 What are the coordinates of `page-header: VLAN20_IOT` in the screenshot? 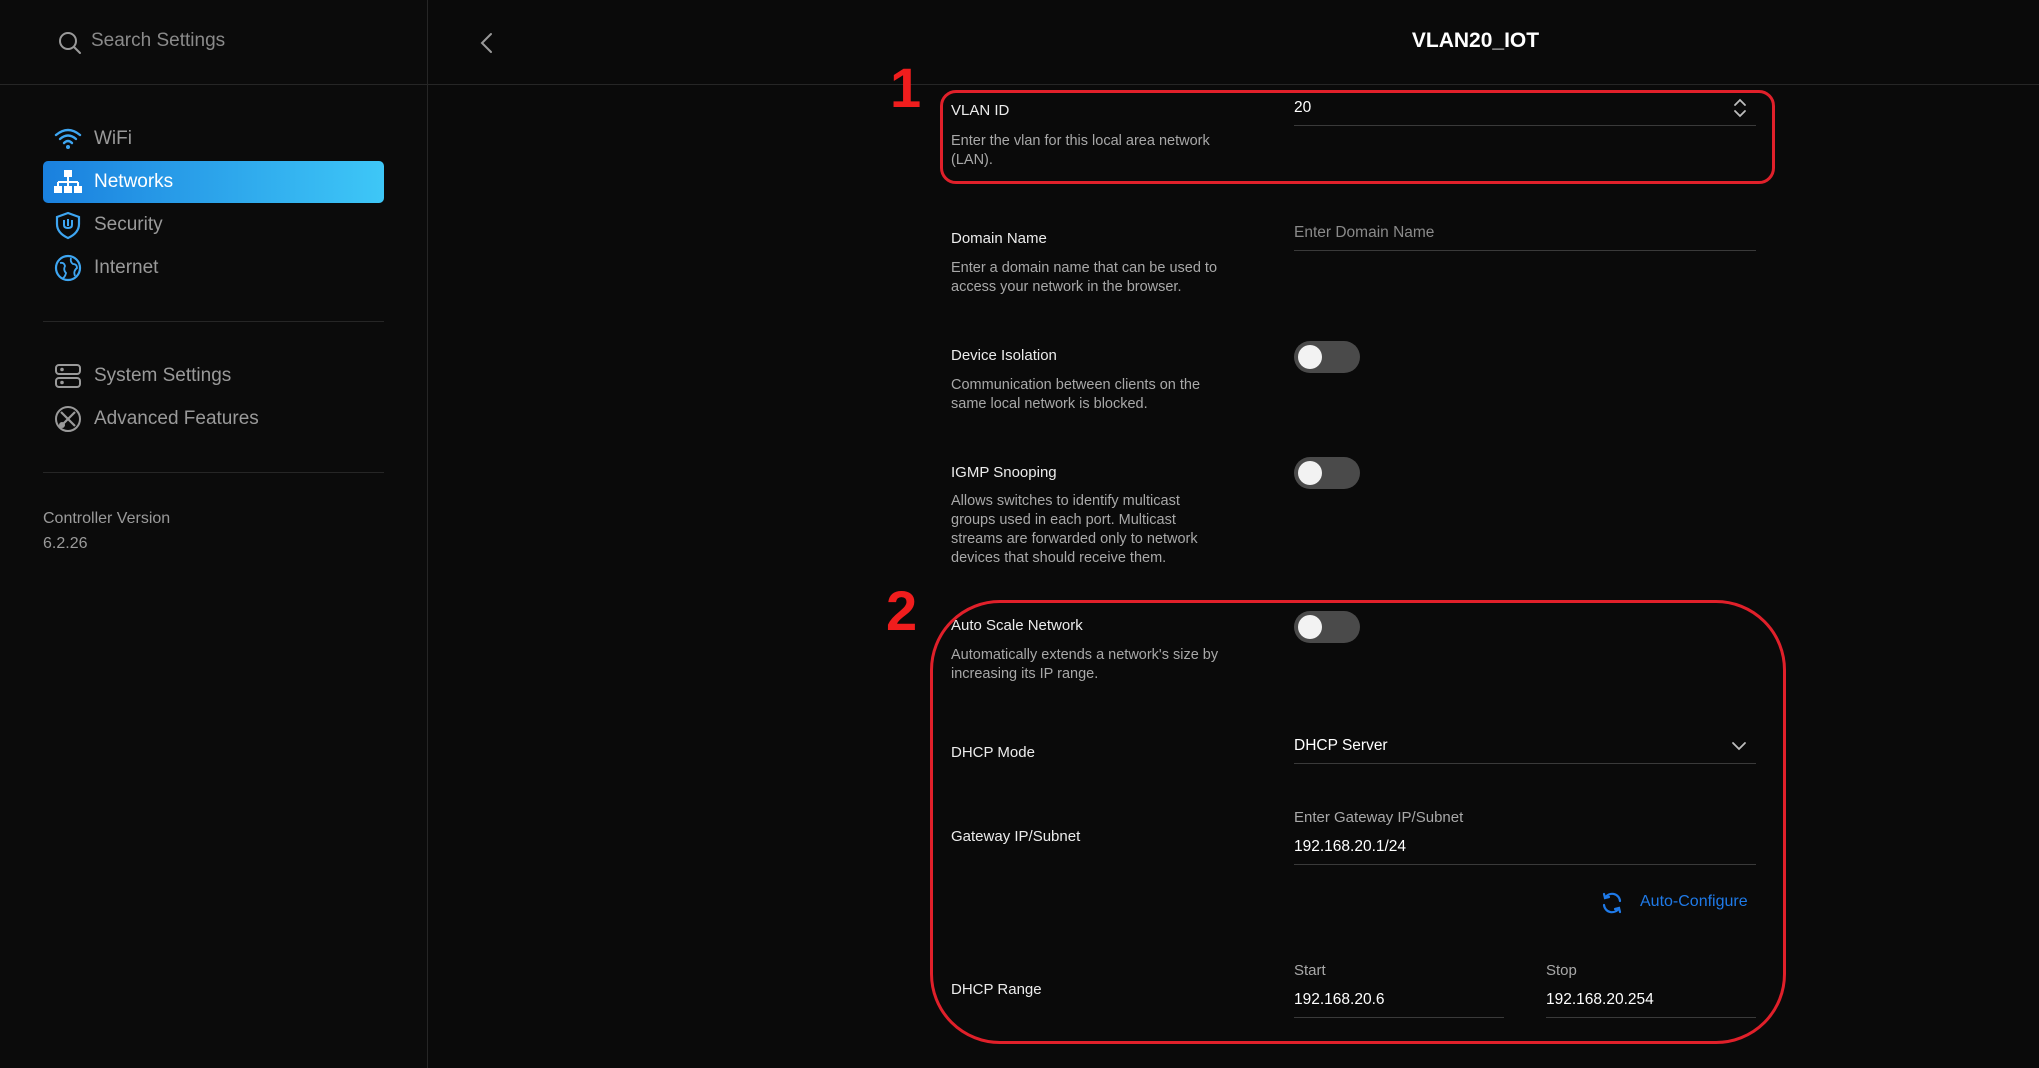 It's located at (1233, 42).